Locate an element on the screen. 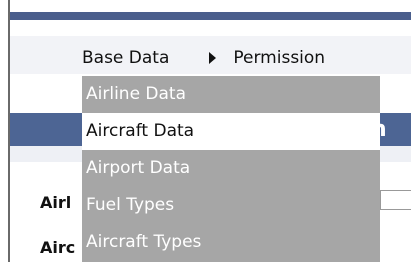 This screenshot has width=411, height=262. menu-base-data-label: Base Data is located at coordinates (126, 58).